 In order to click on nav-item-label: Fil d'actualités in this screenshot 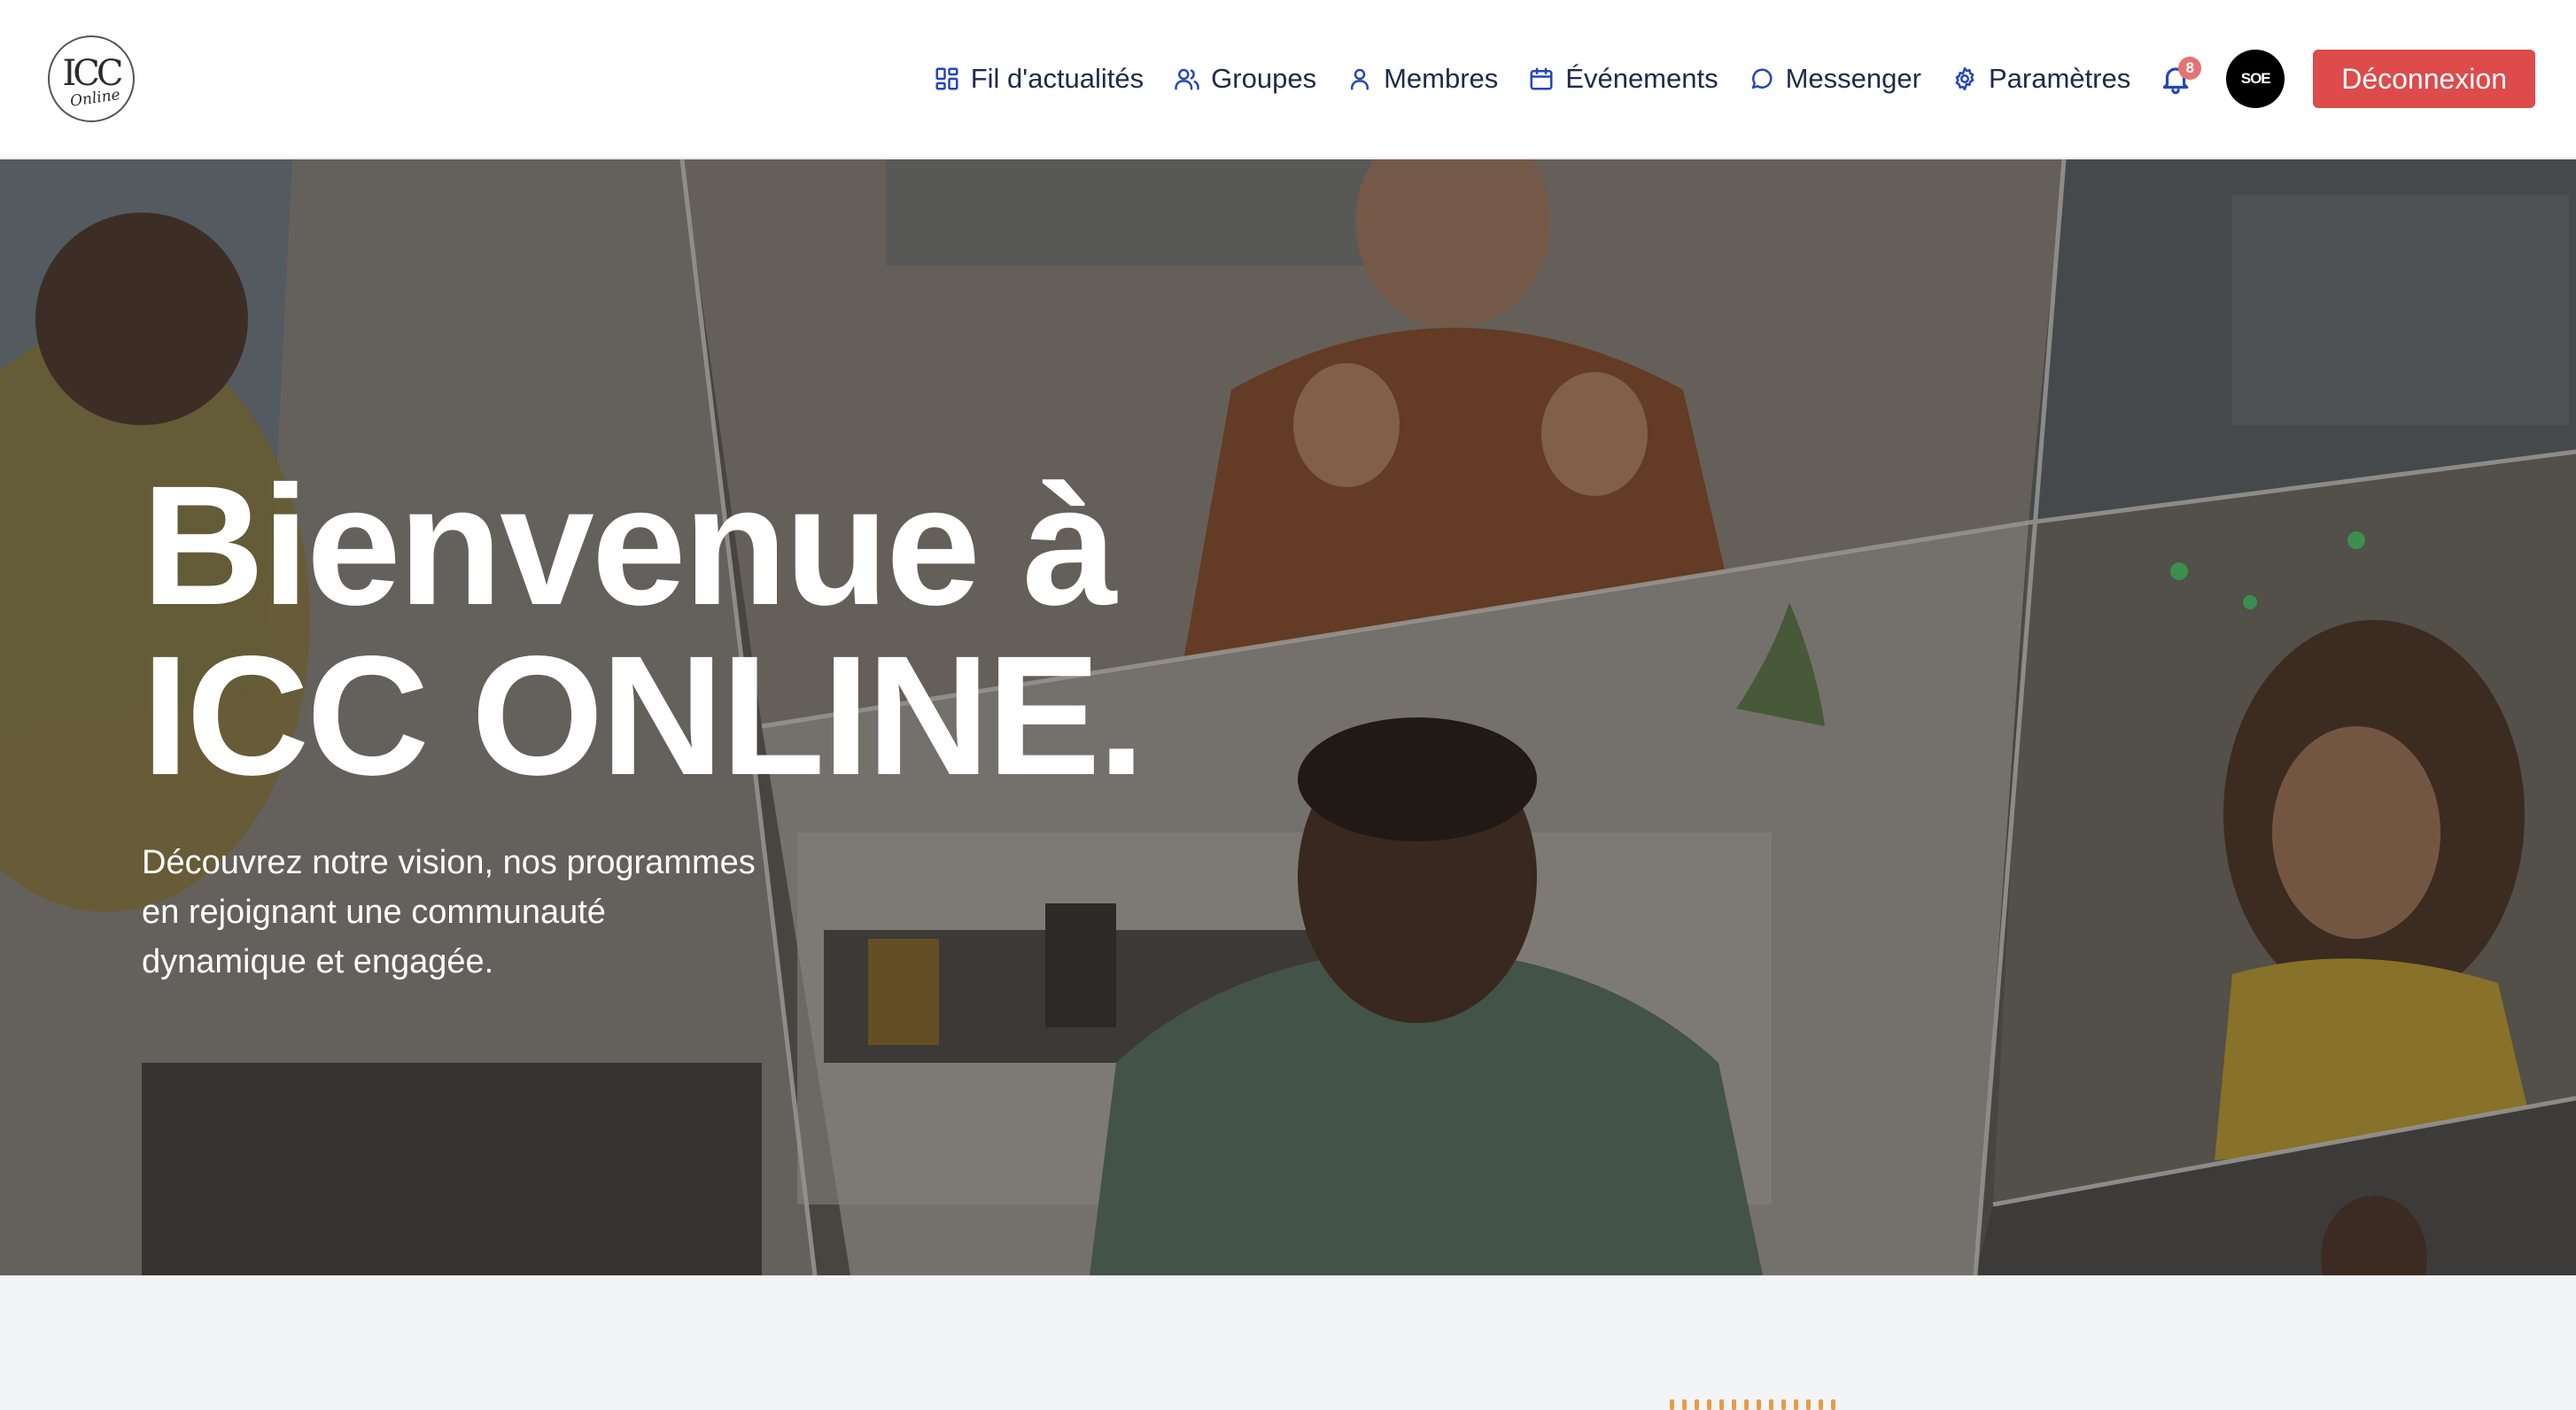, I will do `click(1057, 79)`.